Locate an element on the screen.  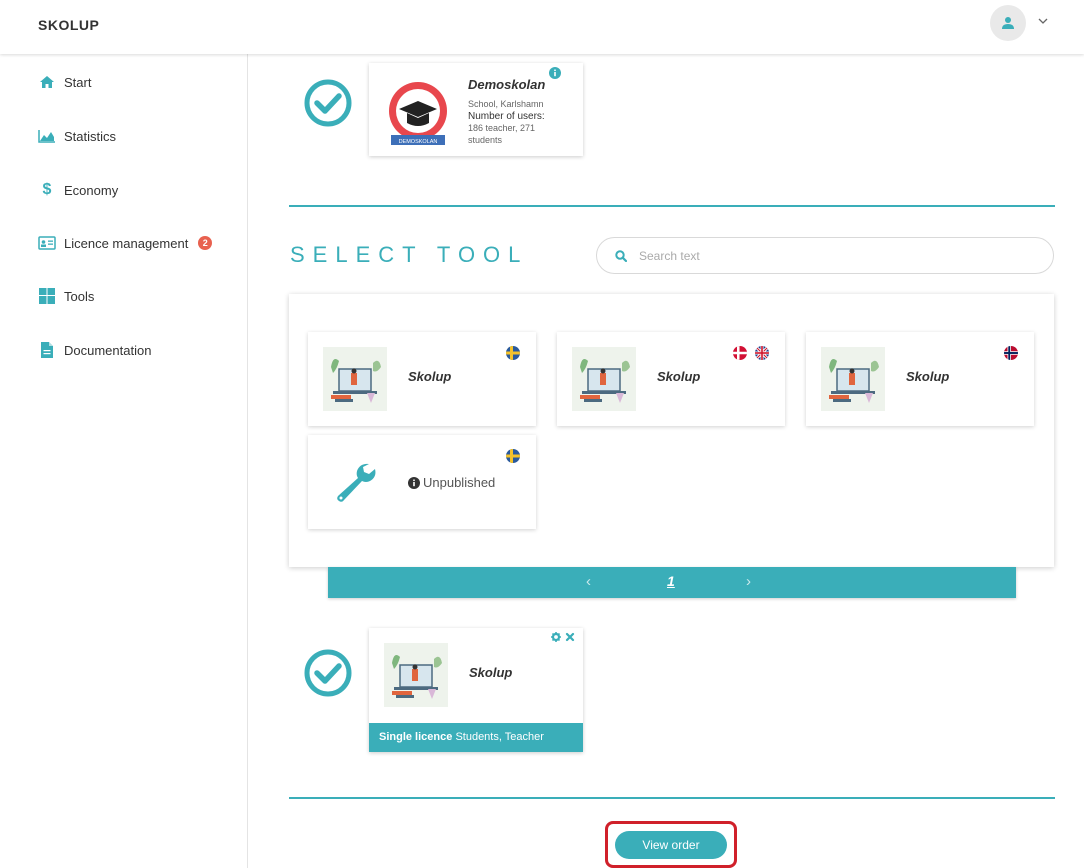
id-card-icon is located at coordinates (47, 243).